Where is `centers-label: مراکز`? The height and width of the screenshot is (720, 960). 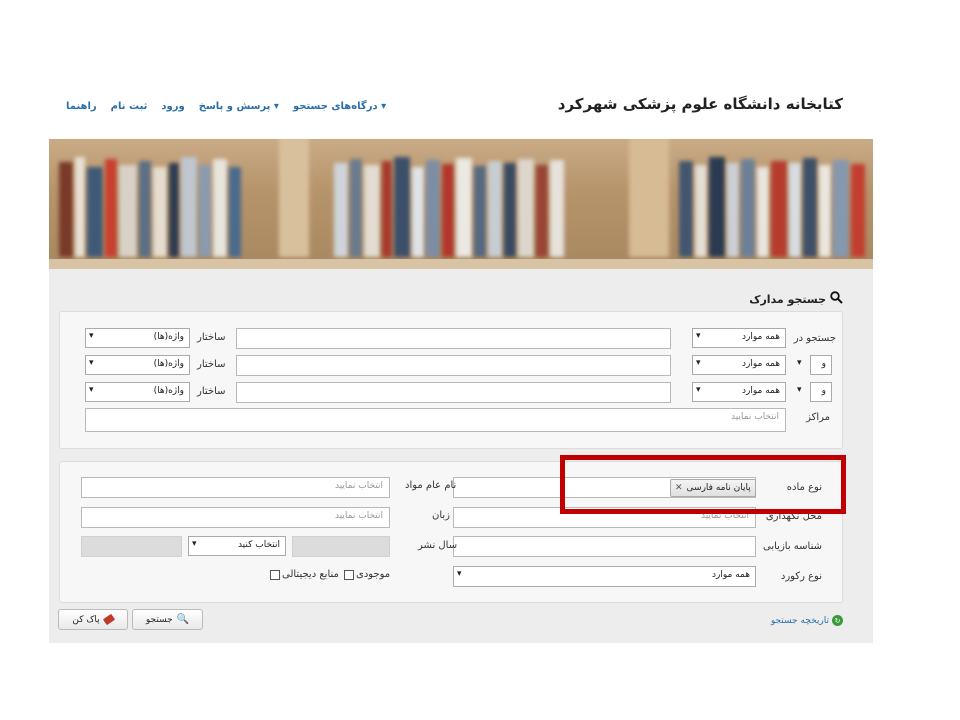 centers-label: مراکز is located at coordinates (818, 417).